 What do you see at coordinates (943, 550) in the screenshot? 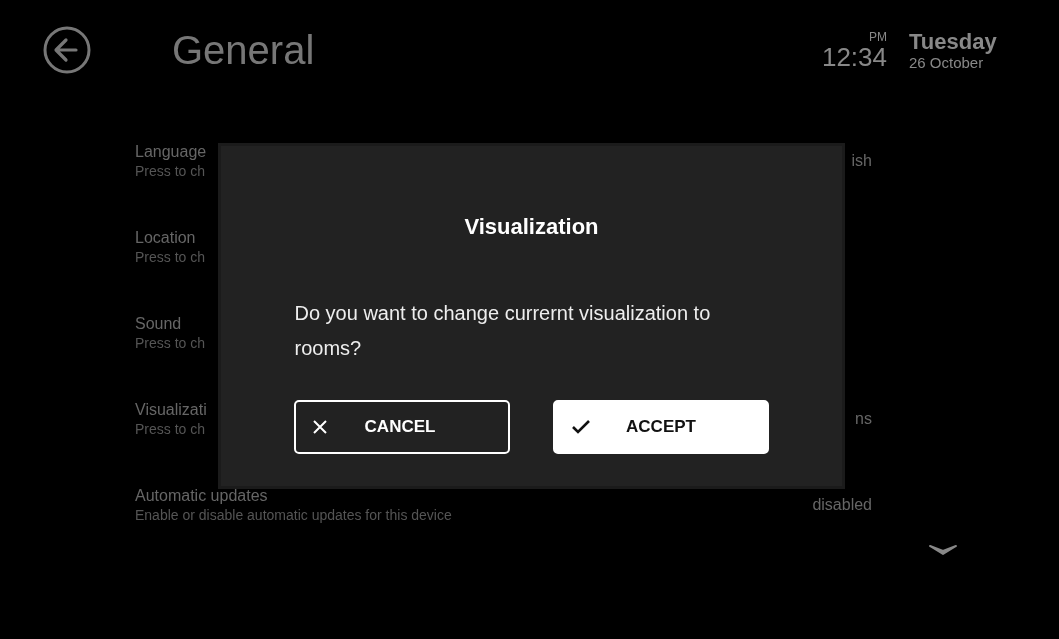
I see `chevron-down-icon` at bounding box center [943, 550].